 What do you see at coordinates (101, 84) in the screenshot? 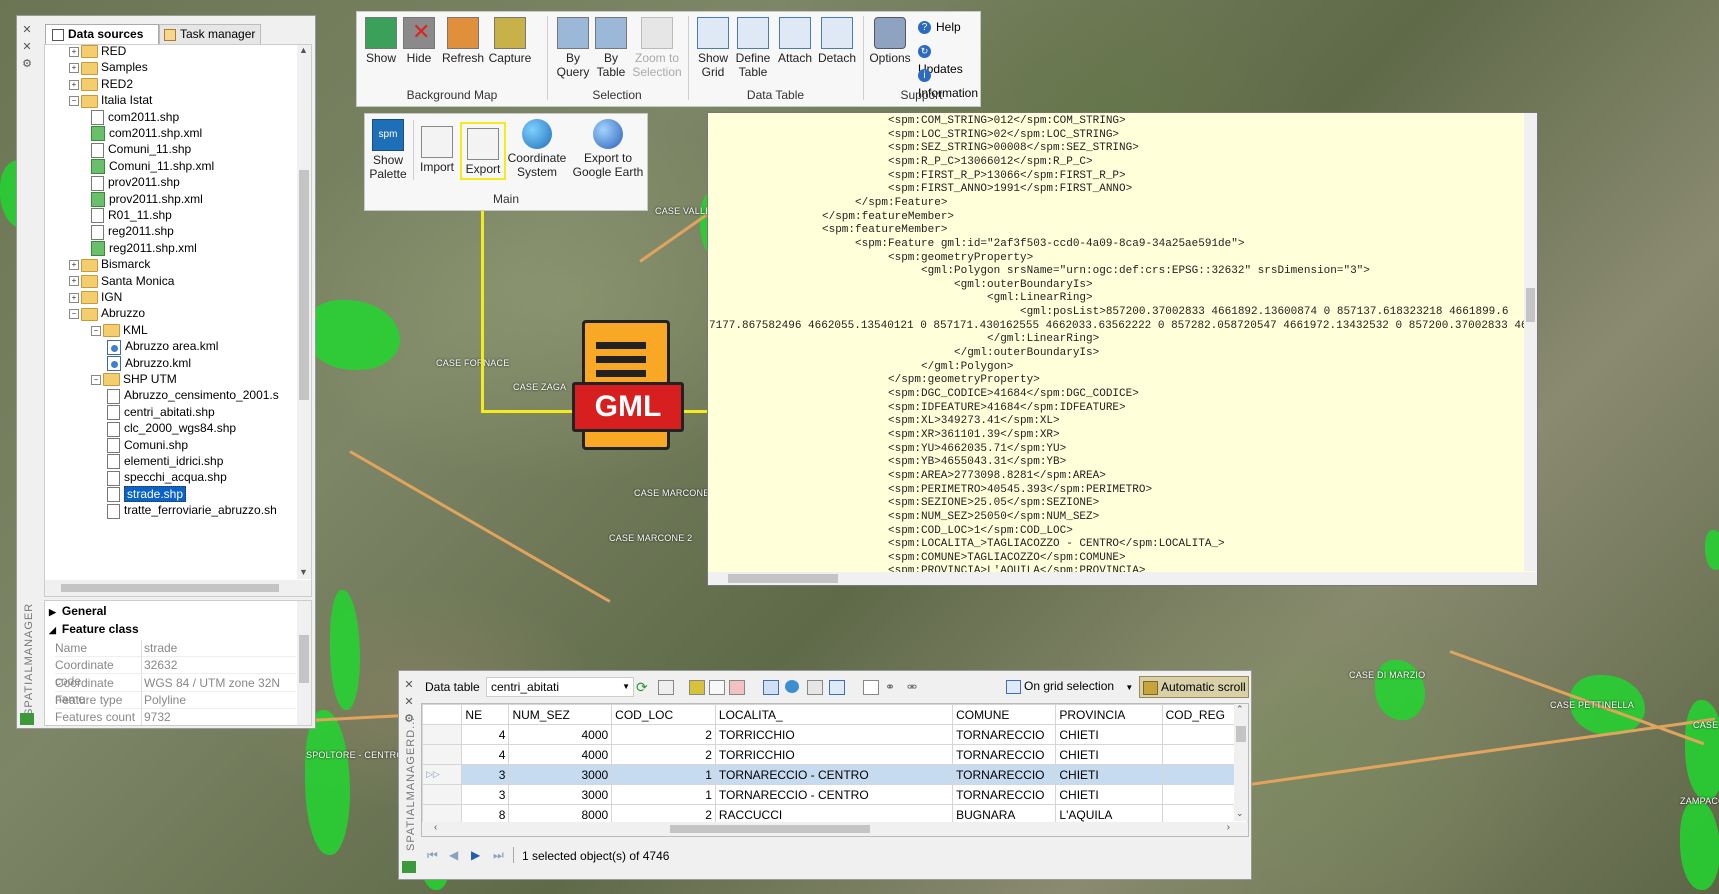
I see `tree-node: + RED2` at bounding box center [101, 84].